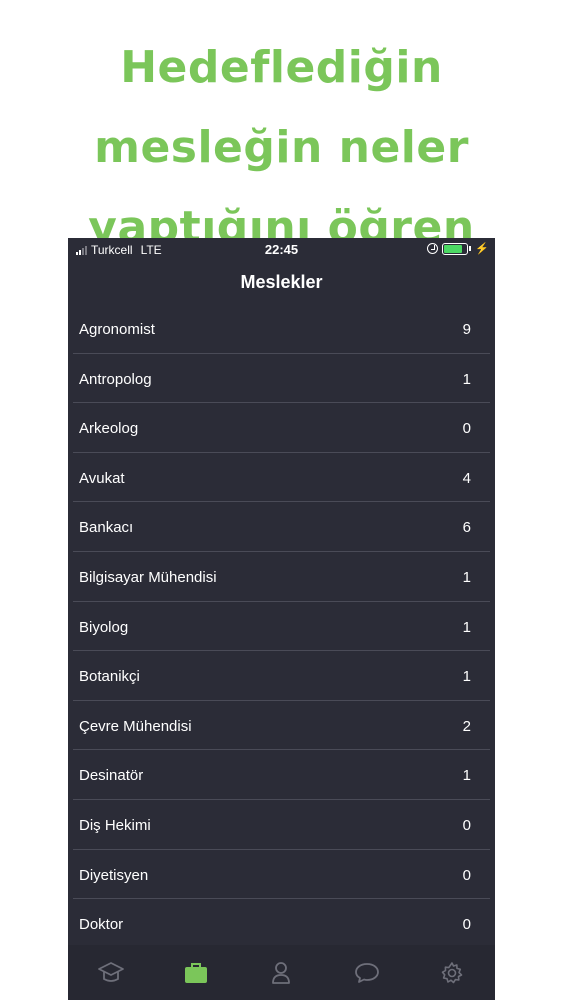  Describe the element at coordinates (281, 478) in the screenshot. I see `list-item: Avukat 4` at that location.